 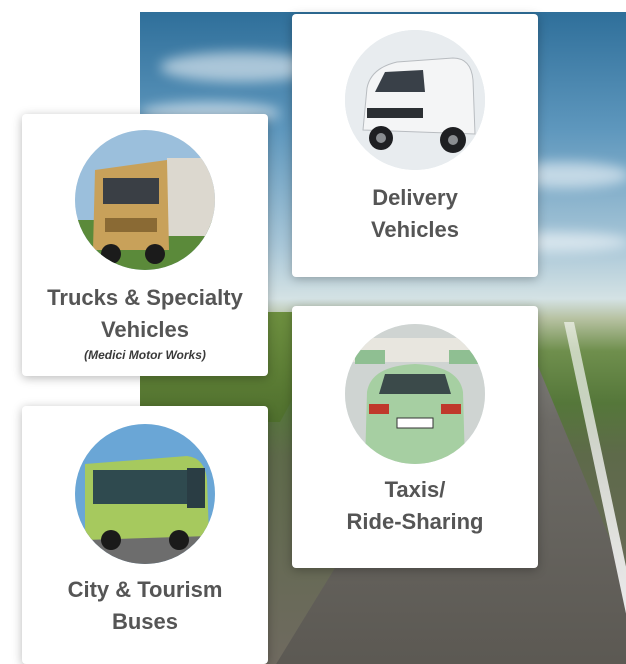 What do you see at coordinates (145, 621) in the screenshot?
I see `card-title-line2: Buses` at bounding box center [145, 621].